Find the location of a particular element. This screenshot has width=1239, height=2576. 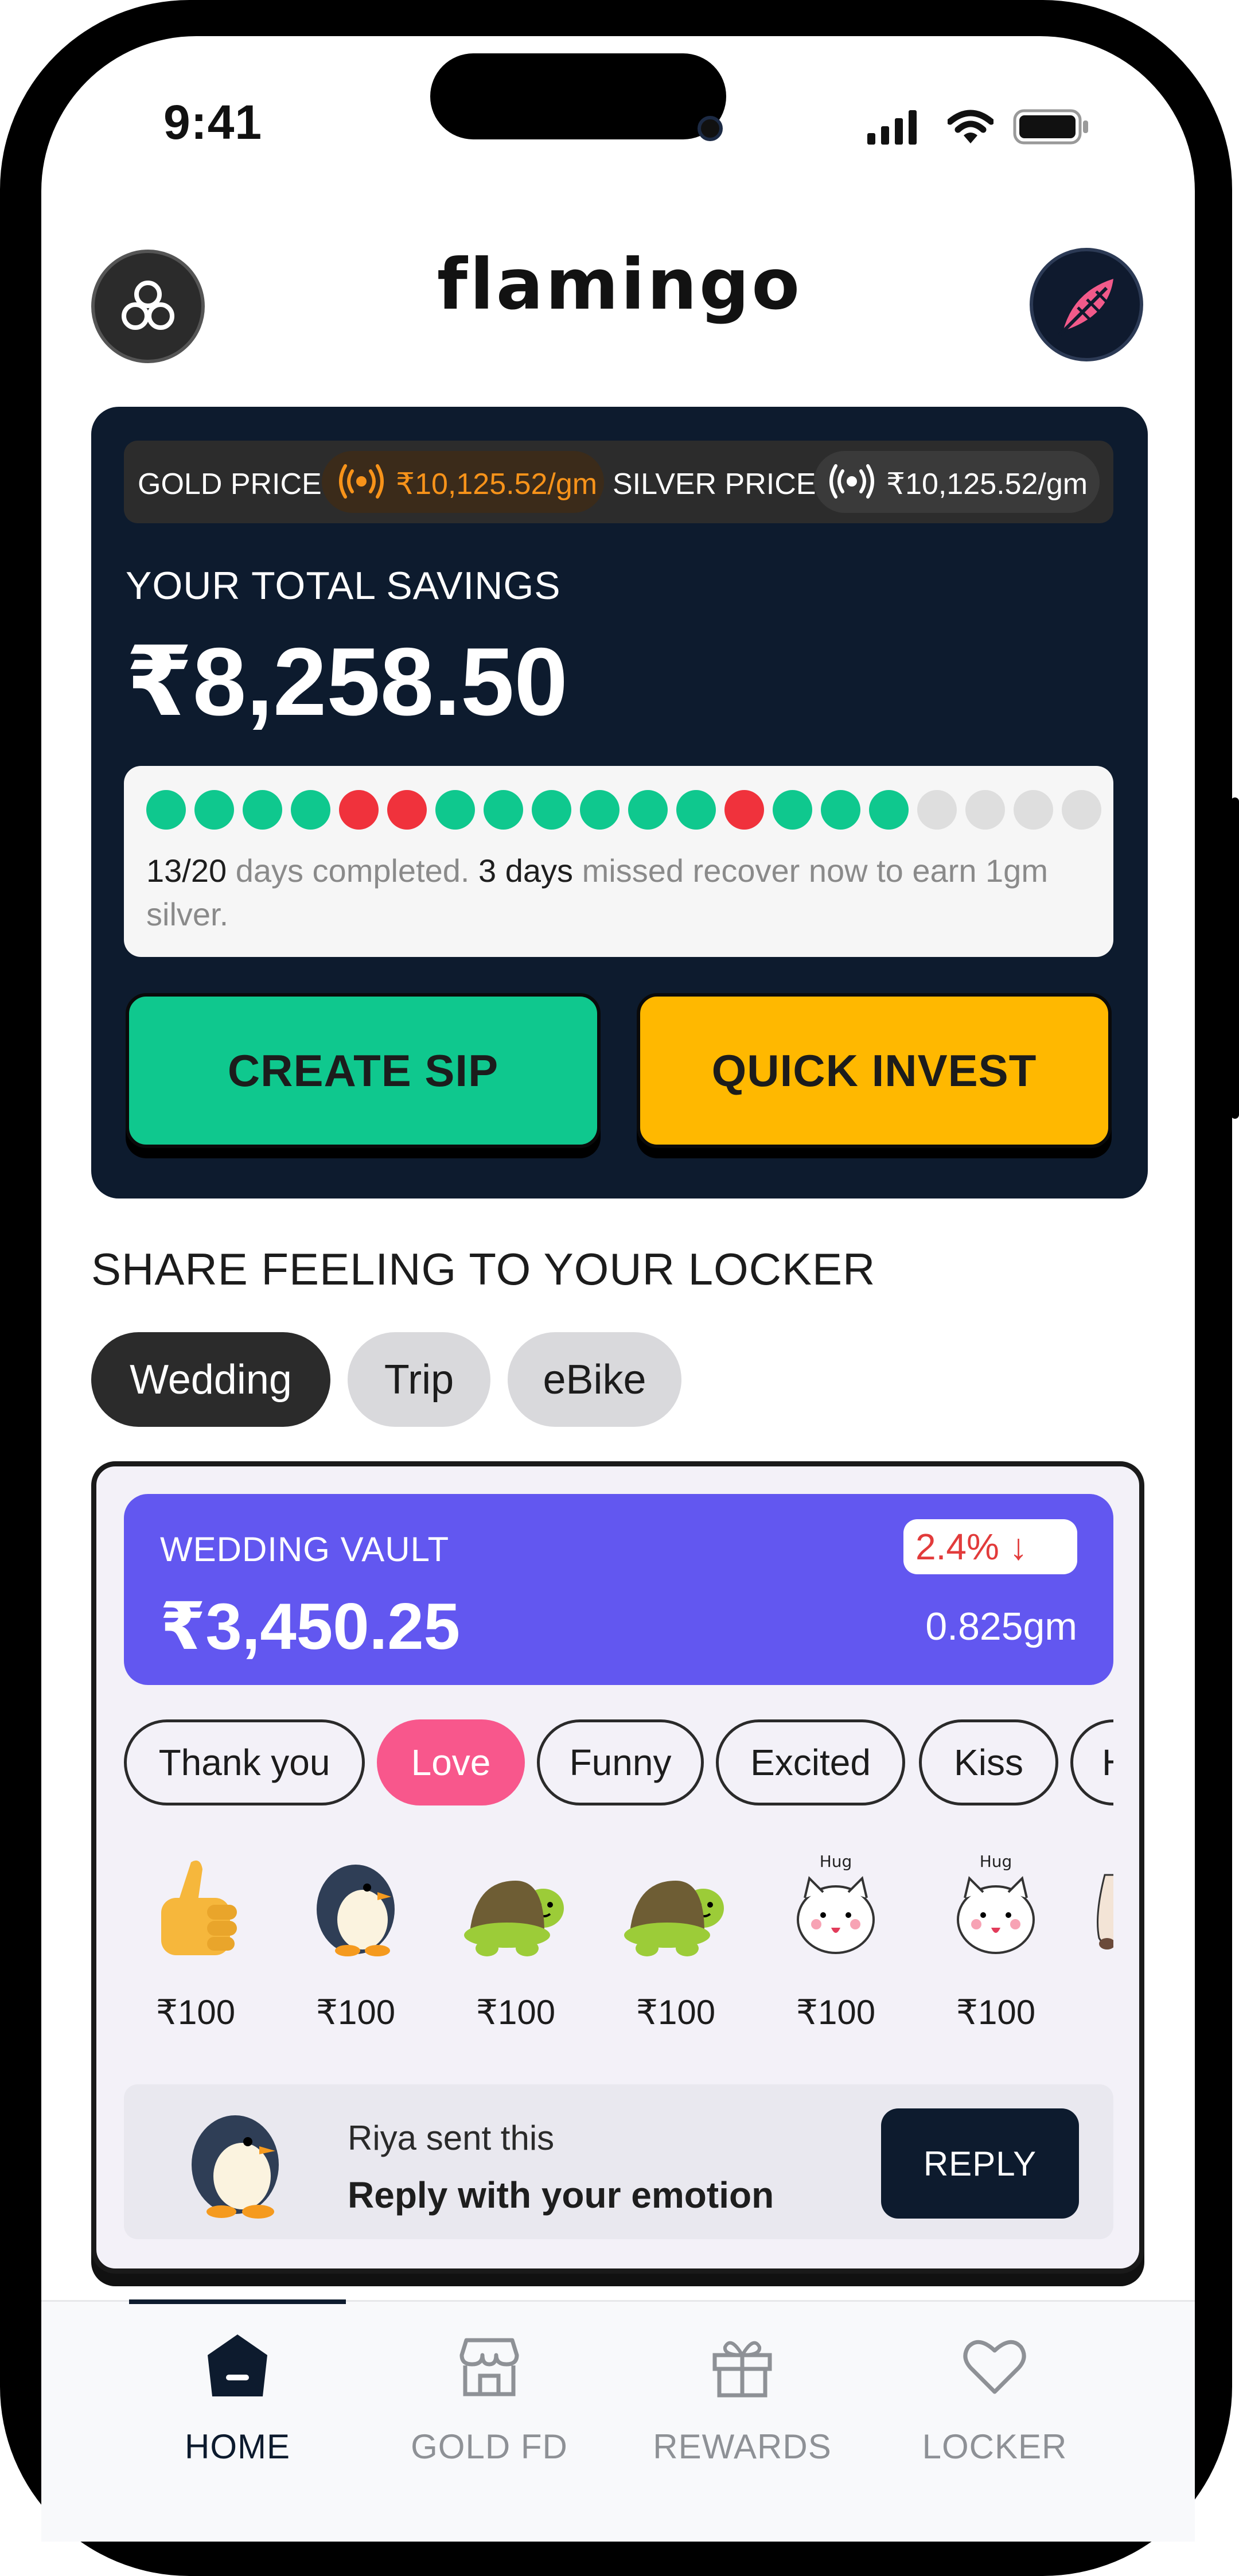

emotion-chip-thank-you: Thank you is located at coordinates (244, 1762).